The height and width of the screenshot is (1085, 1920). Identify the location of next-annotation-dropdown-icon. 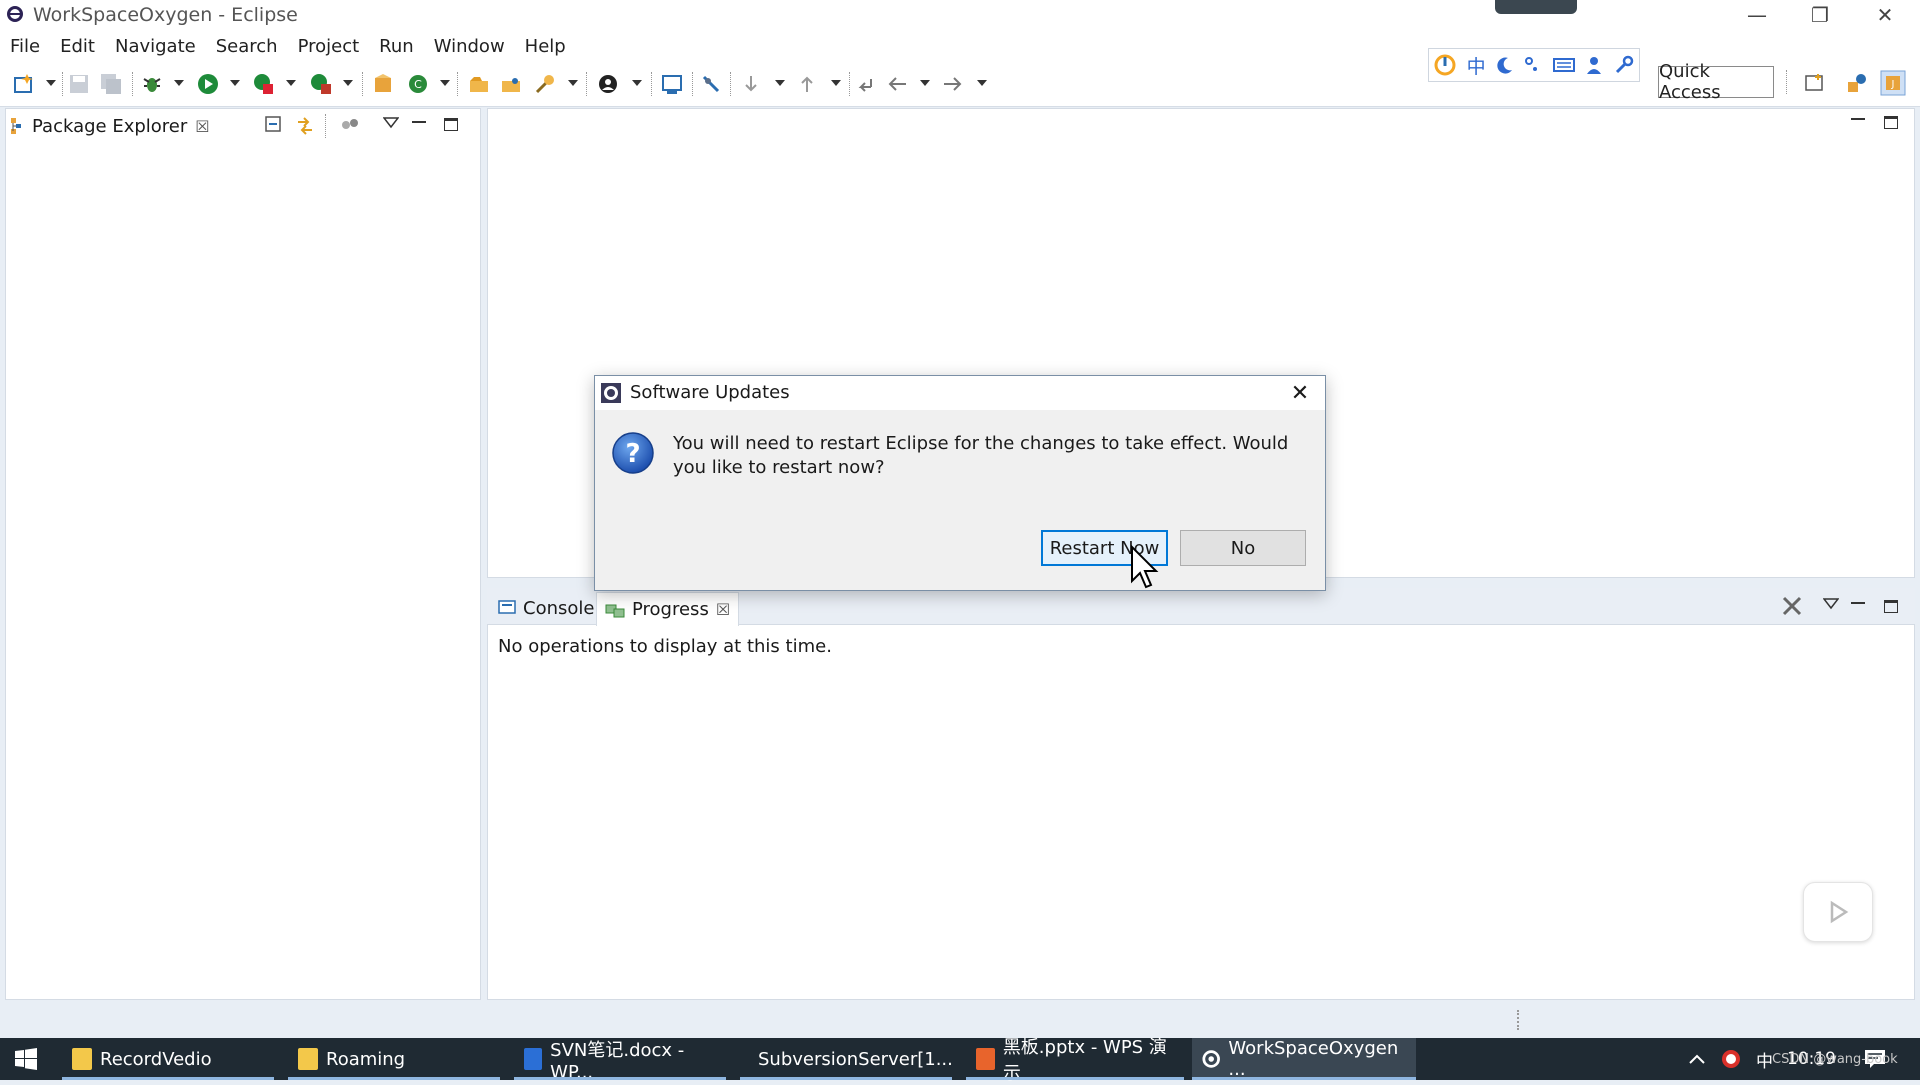
(780, 83).